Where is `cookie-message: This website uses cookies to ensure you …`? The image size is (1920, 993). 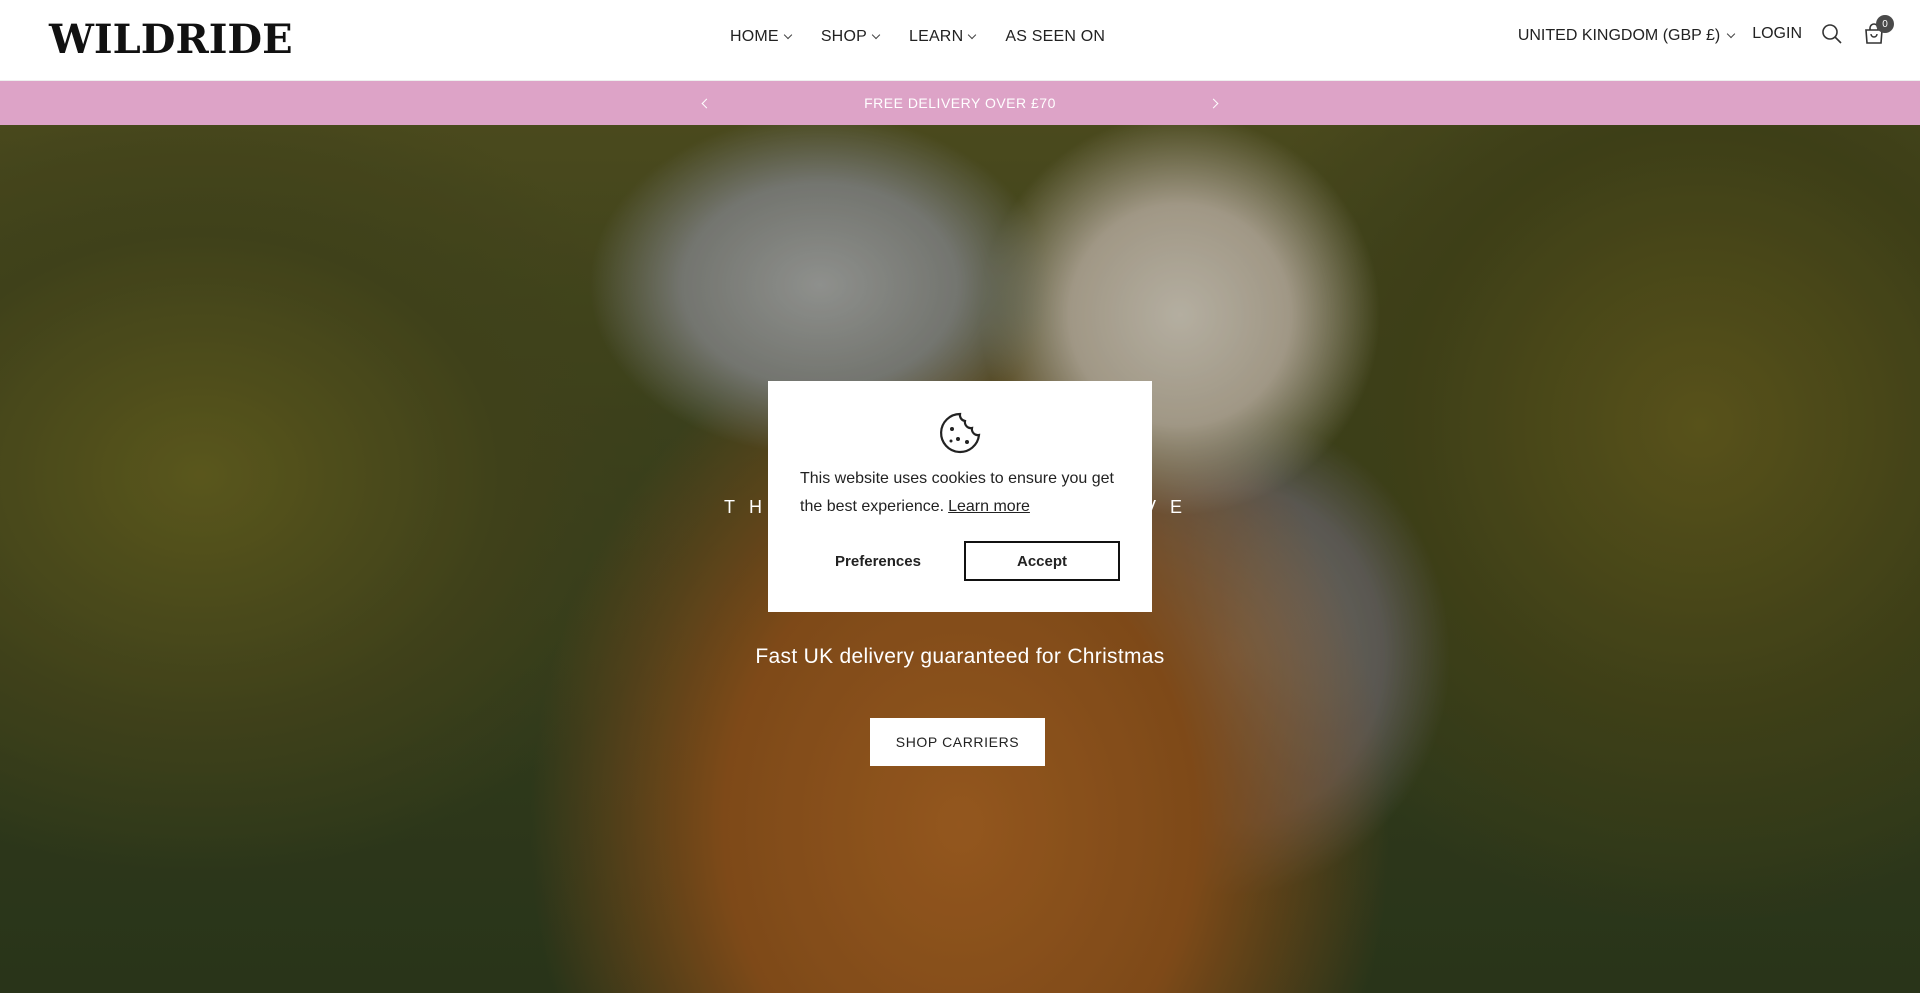 cookie-message: This website uses cookies to ensure you … is located at coordinates (965, 493).